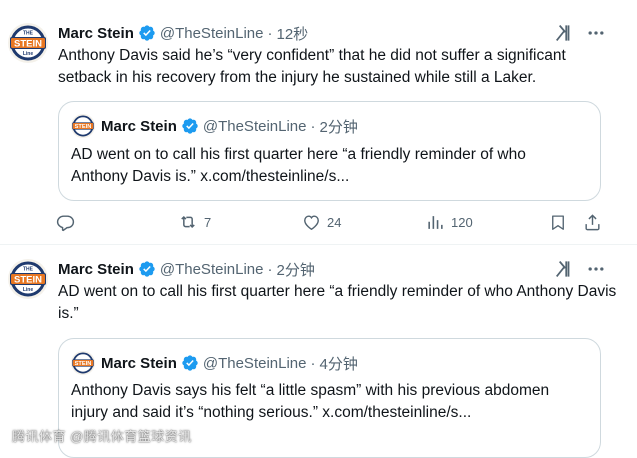  Describe the element at coordinates (188, 222) in the screenshot. I see `repost-icon` at that location.